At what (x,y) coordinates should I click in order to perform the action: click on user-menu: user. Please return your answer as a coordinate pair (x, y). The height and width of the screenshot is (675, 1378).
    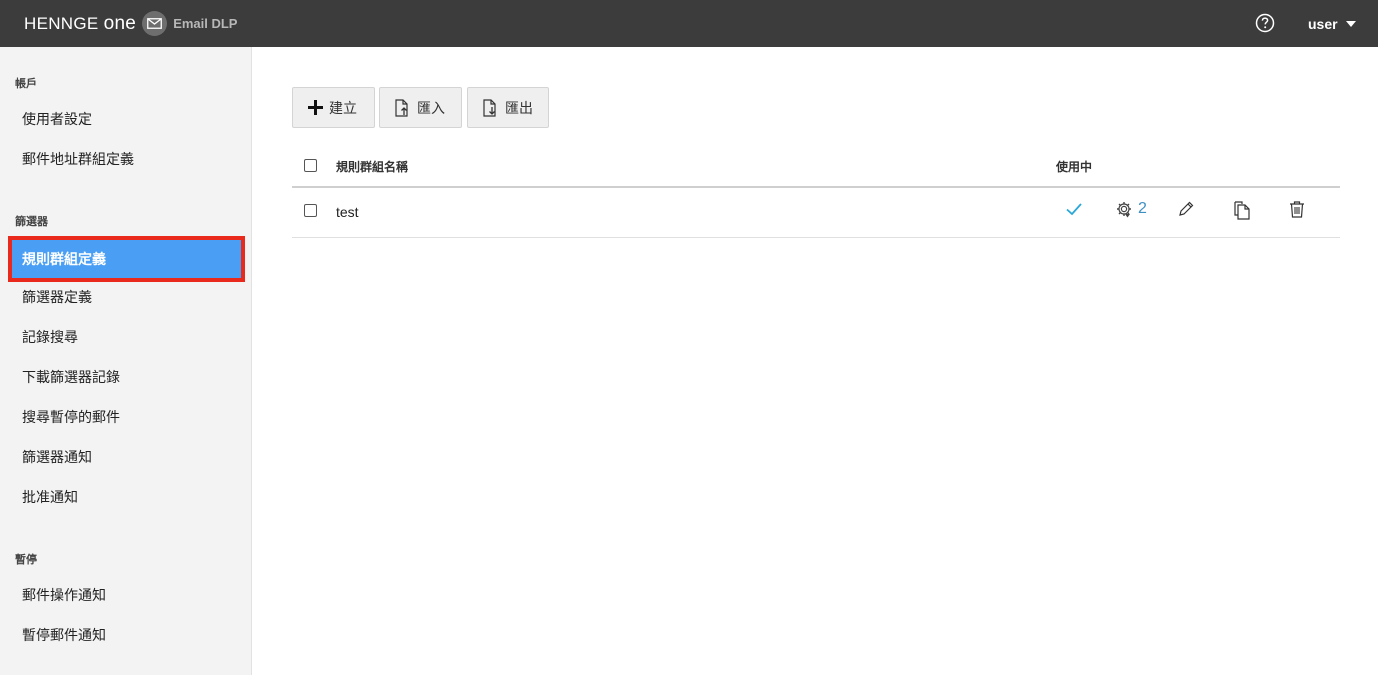
    Looking at the image, I should click on (1332, 23).